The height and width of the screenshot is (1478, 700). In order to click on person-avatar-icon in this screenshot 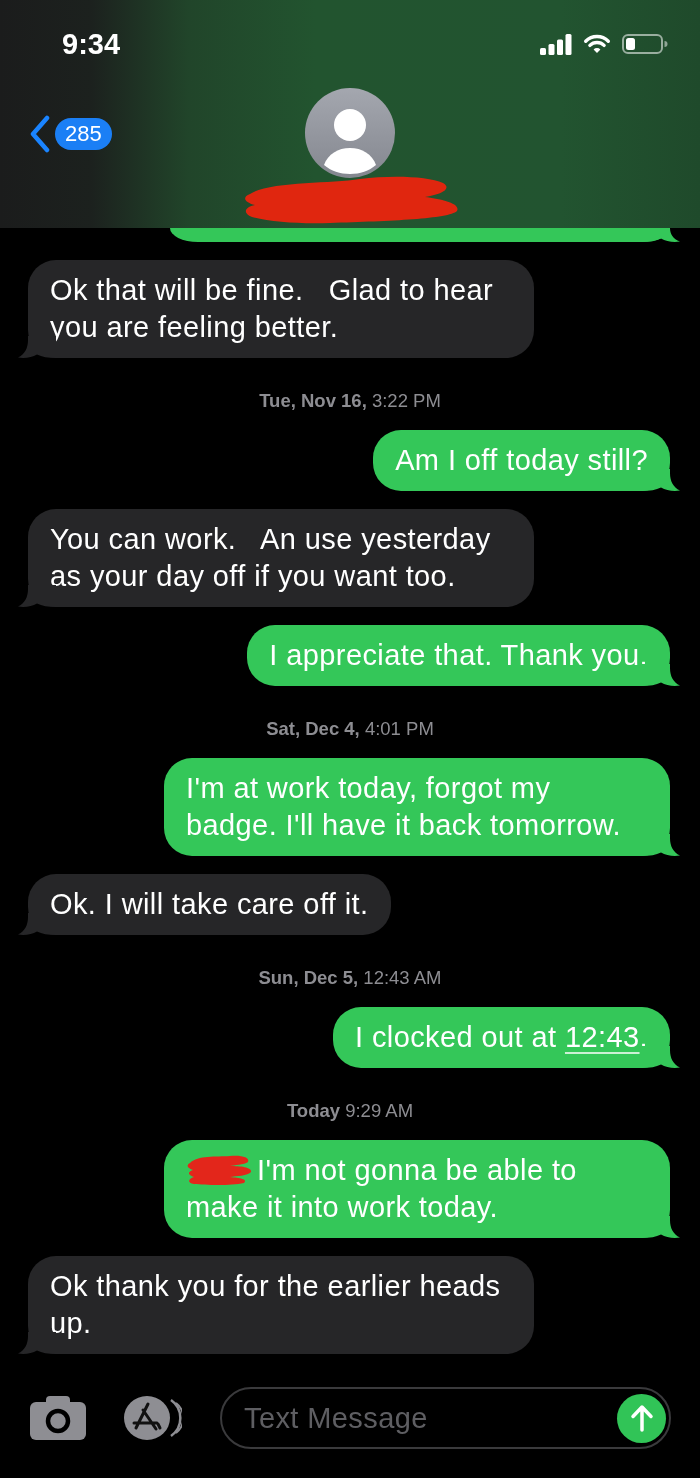, I will do `click(350, 133)`.